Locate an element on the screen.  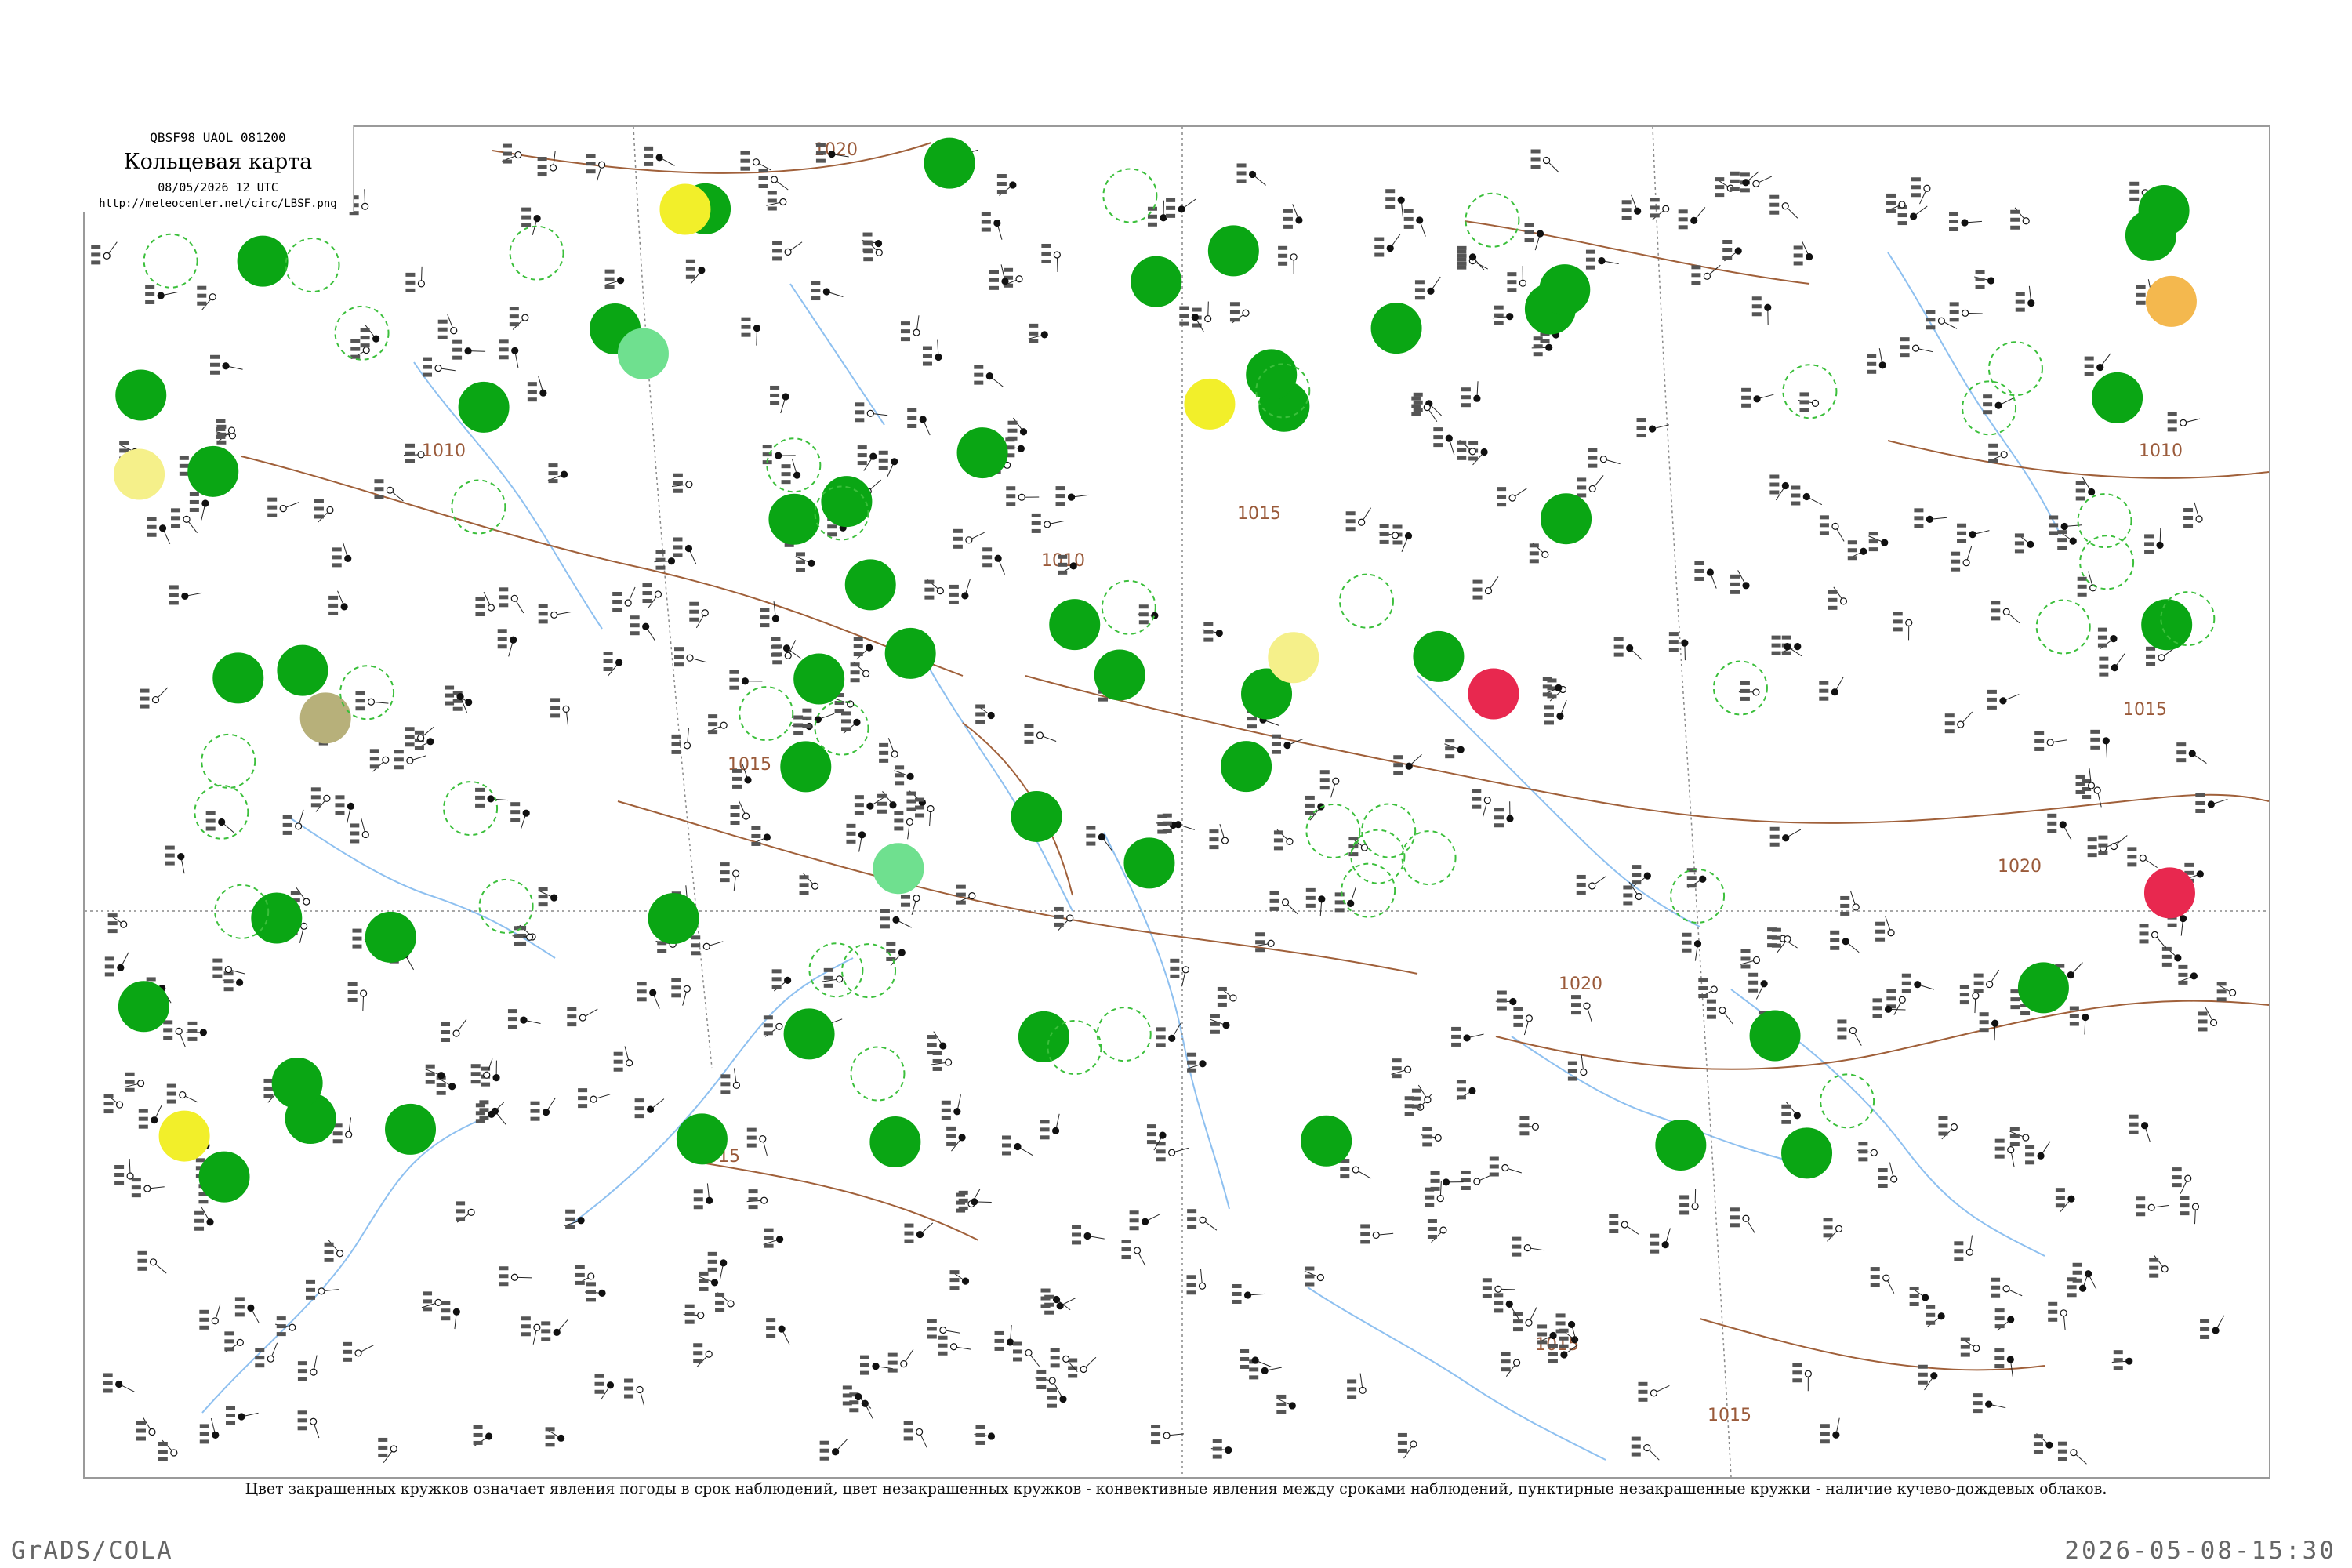
isobar-label: 1010 is located at coordinates (1063, 561).